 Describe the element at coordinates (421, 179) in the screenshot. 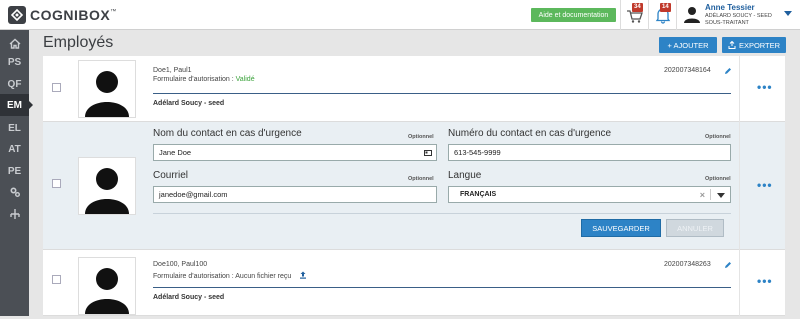

I see `email-optional: Optionnel` at that location.